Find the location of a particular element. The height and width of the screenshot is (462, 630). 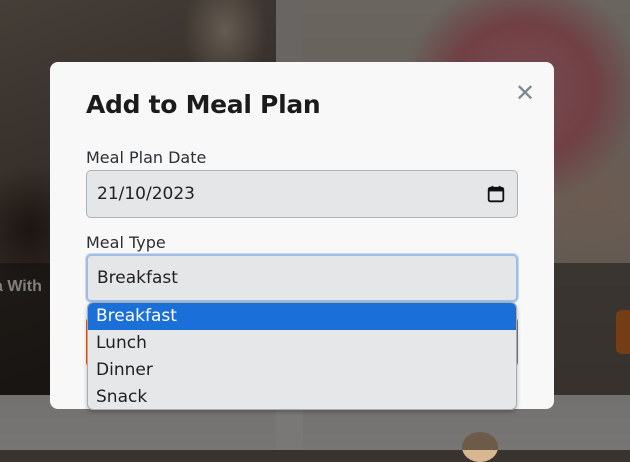

meal-type-option-snack: Snack is located at coordinates (302, 396).